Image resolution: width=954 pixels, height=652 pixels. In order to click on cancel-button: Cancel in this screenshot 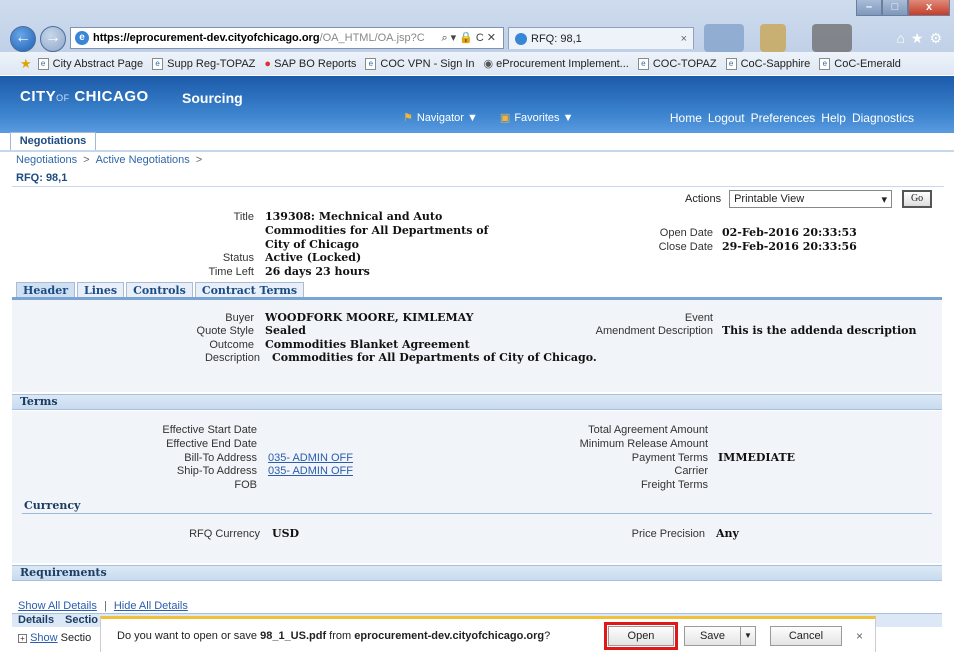, I will do `click(805, 635)`.